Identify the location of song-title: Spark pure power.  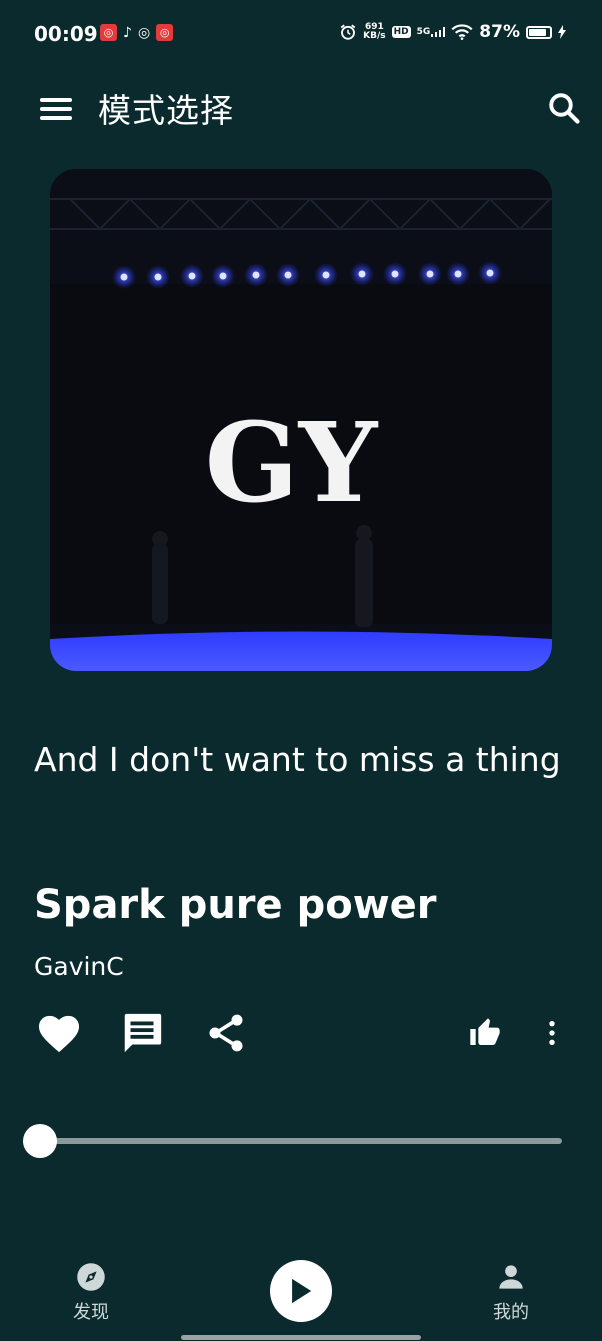
(235, 905).